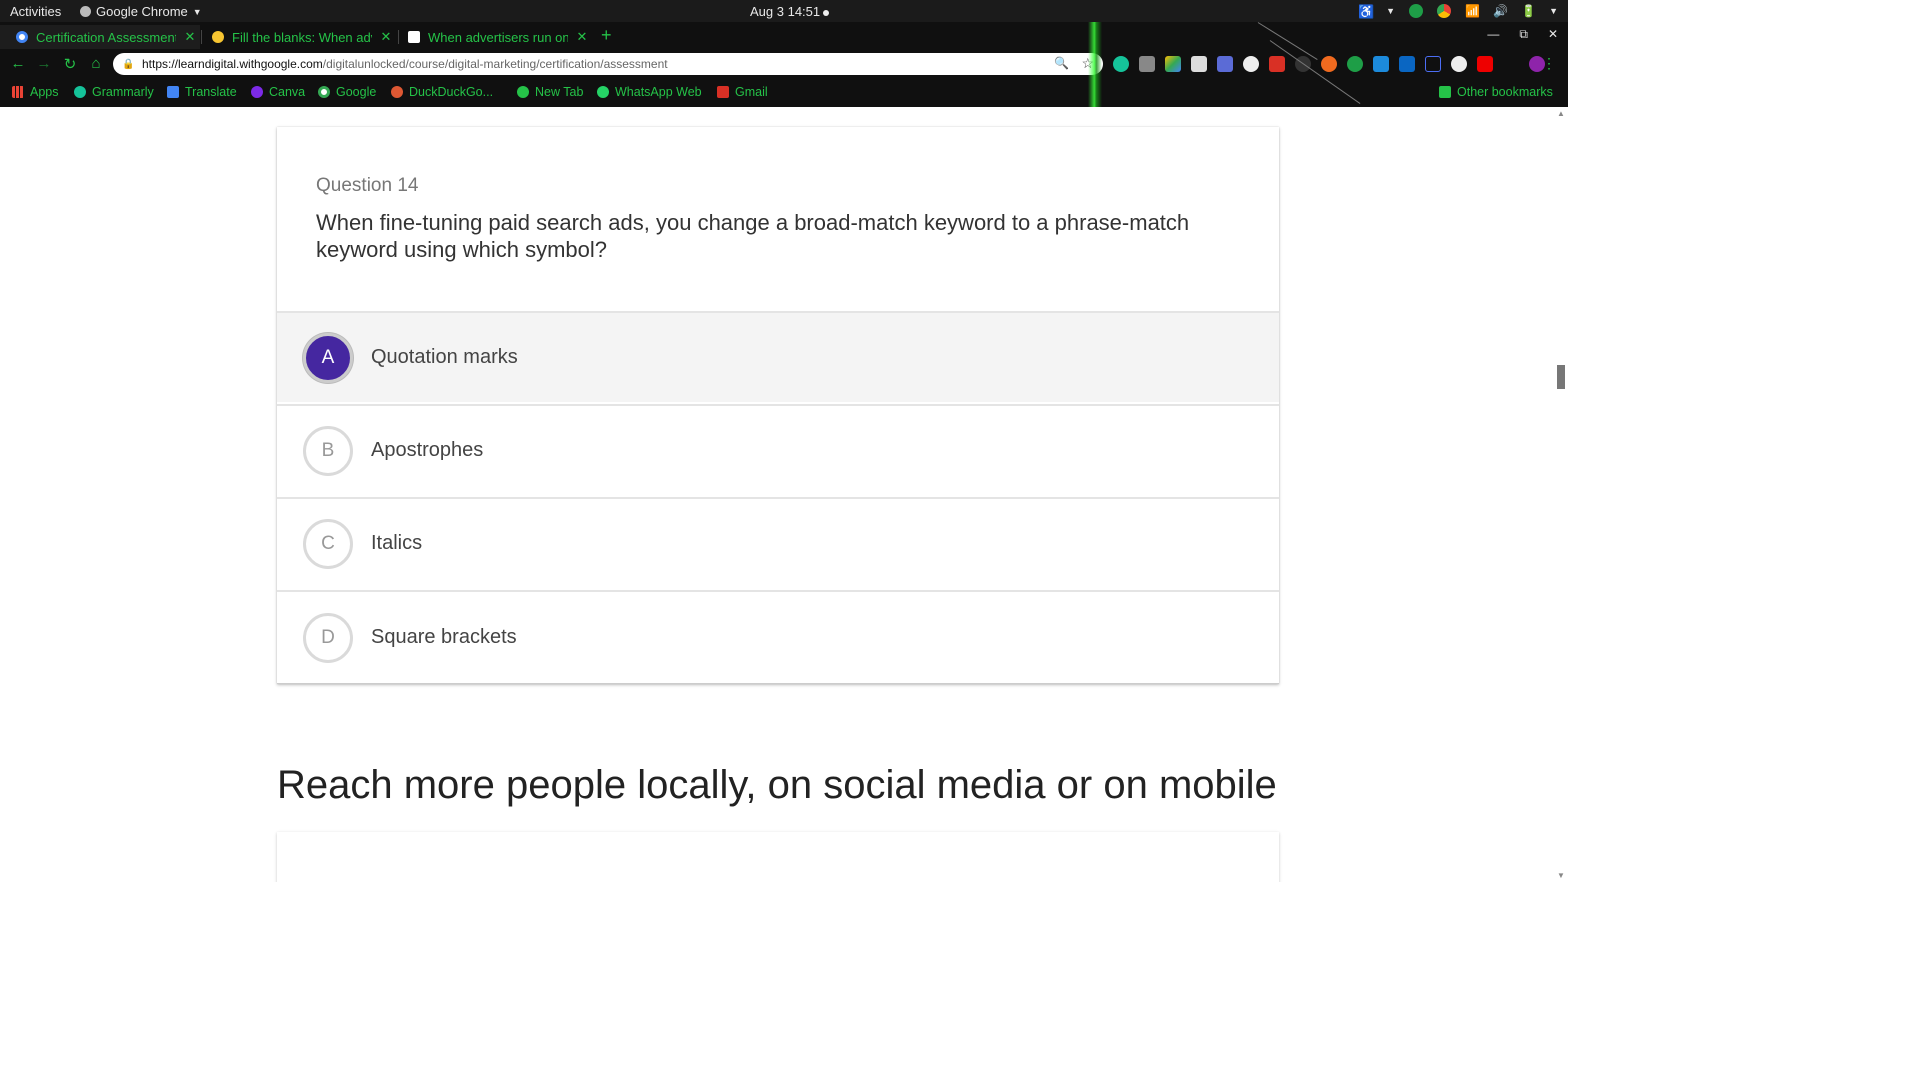 The width and height of the screenshot is (1920, 1080). I want to click on speed-extension-icon, so click(1251, 64).